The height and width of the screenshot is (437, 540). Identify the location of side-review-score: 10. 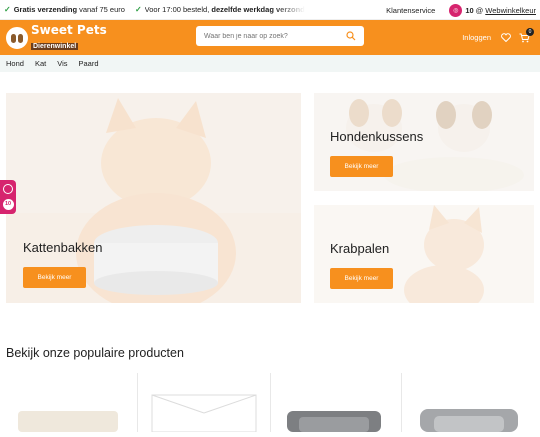
(8, 204).